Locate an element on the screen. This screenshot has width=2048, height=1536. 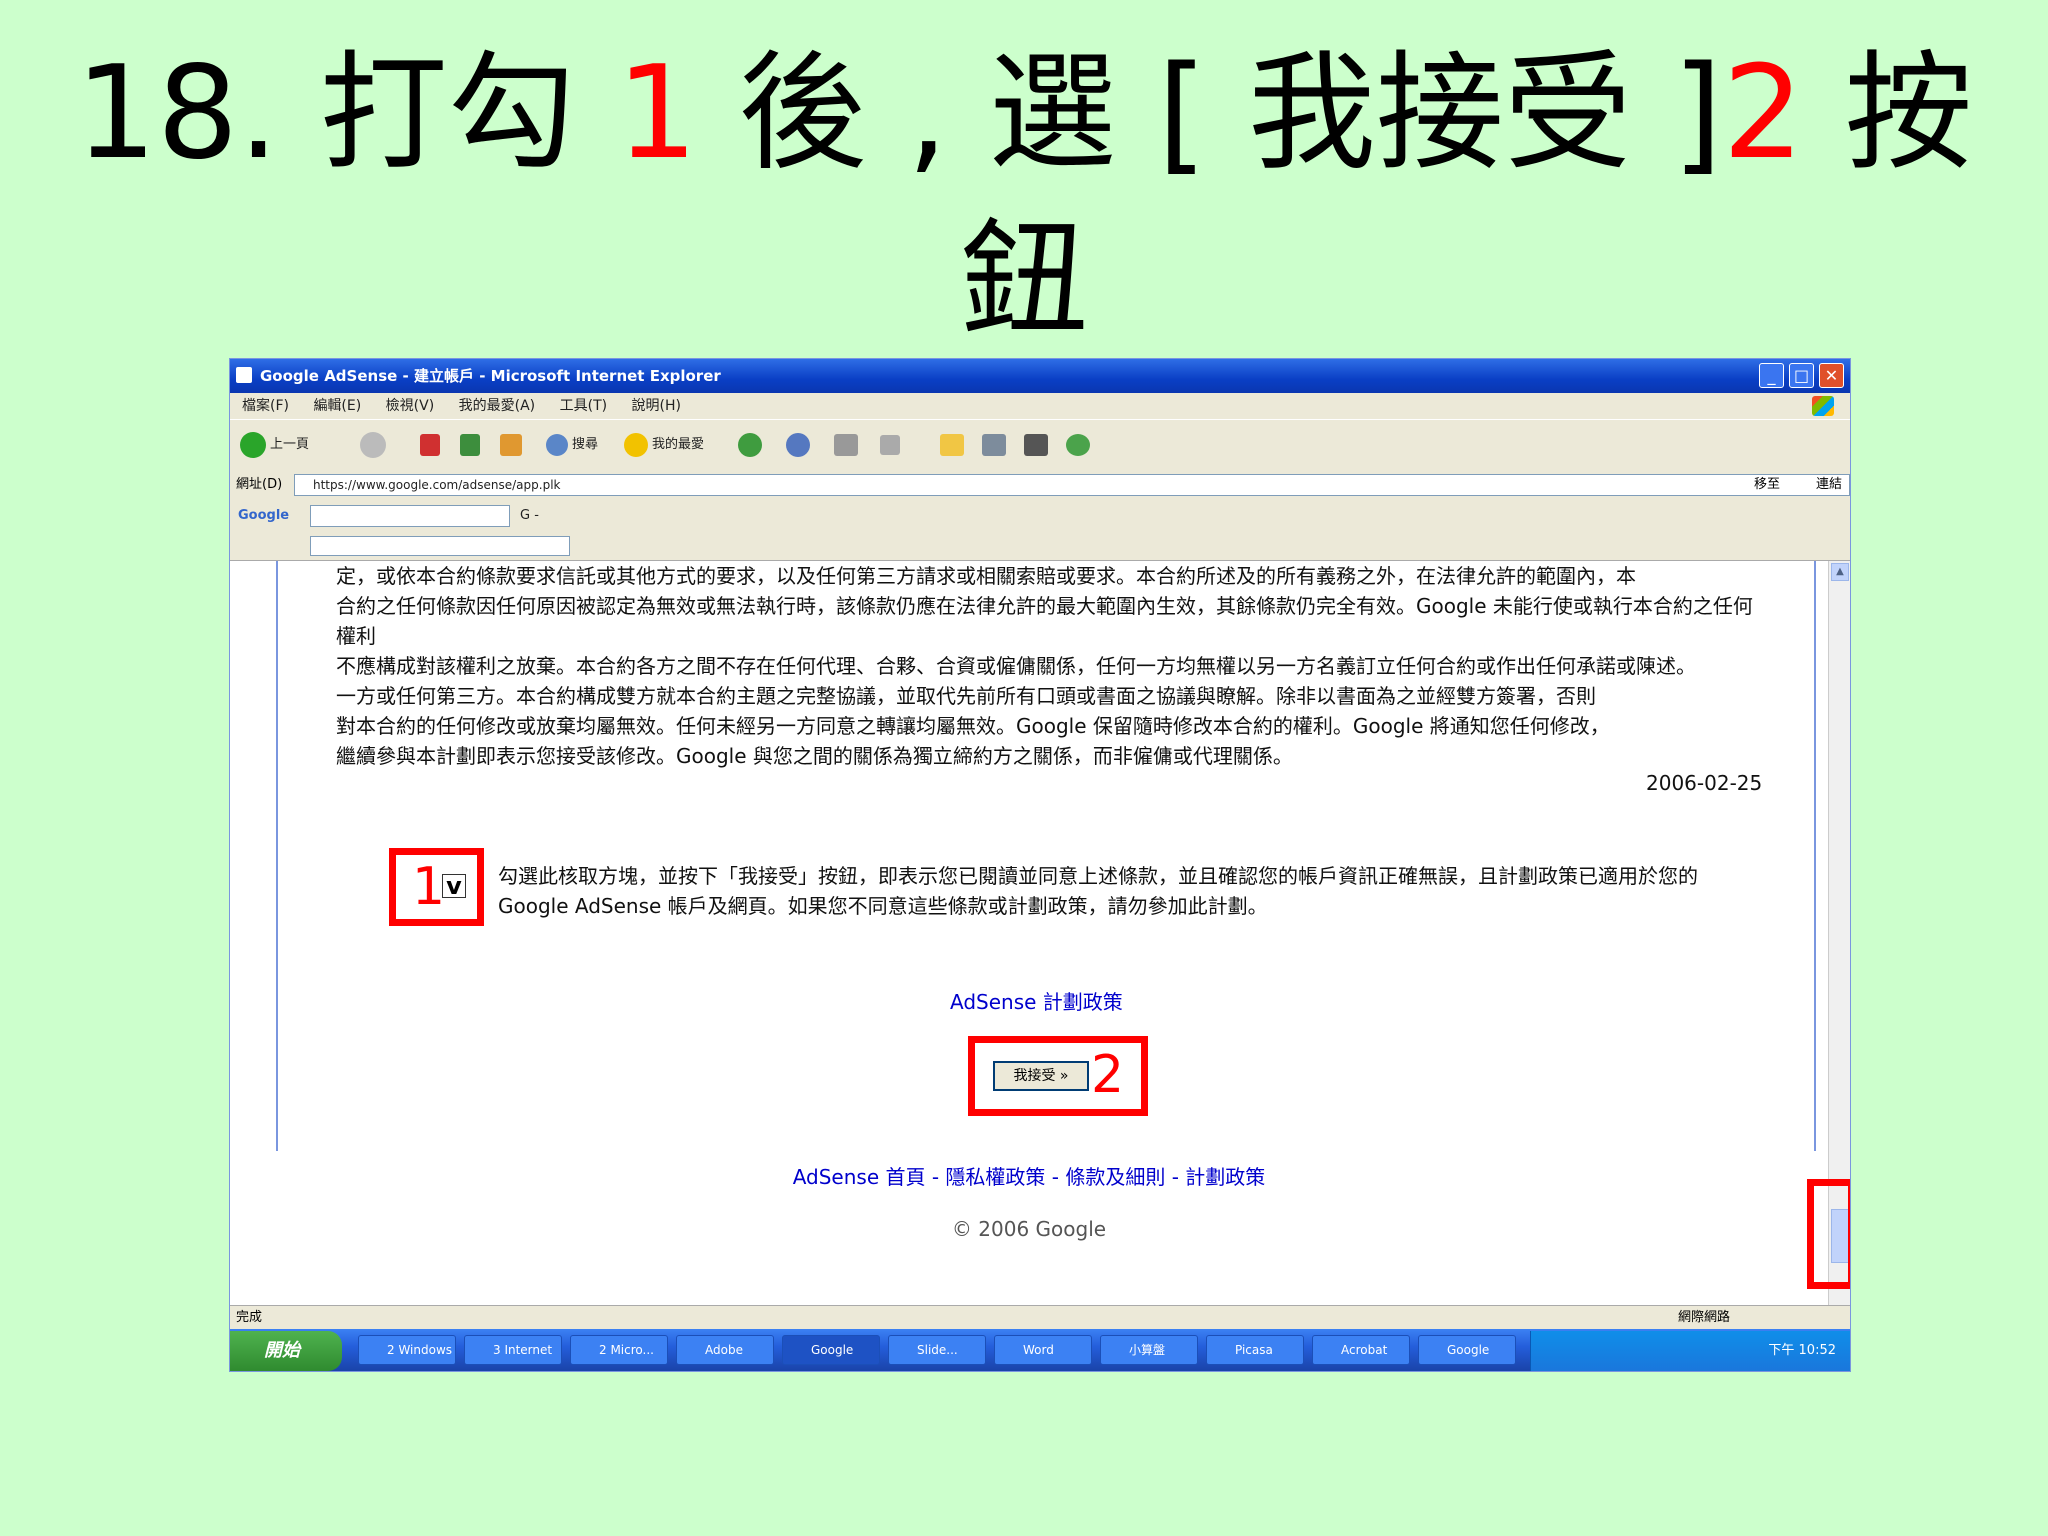
scrollbar-highlight is located at coordinates (1828, 1234).